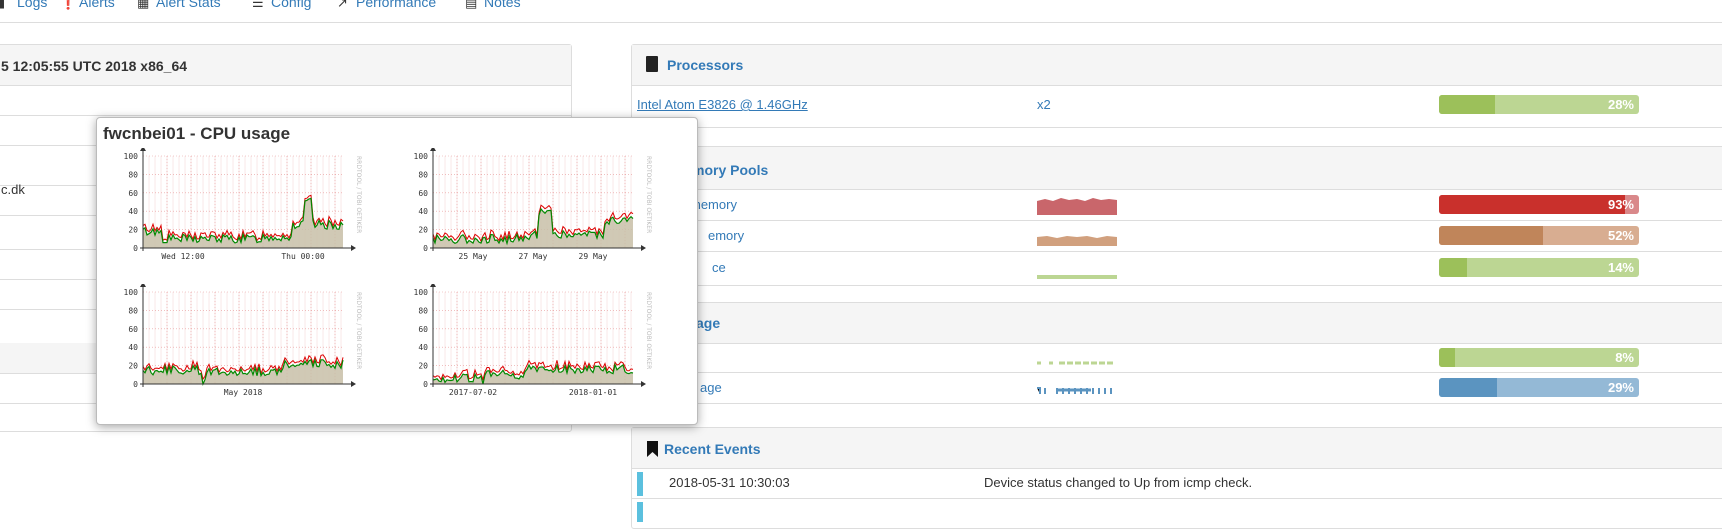 This screenshot has height=529, width=1722. Describe the element at coordinates (285, 100) in the screenshot. I see `overview-row` at that location.